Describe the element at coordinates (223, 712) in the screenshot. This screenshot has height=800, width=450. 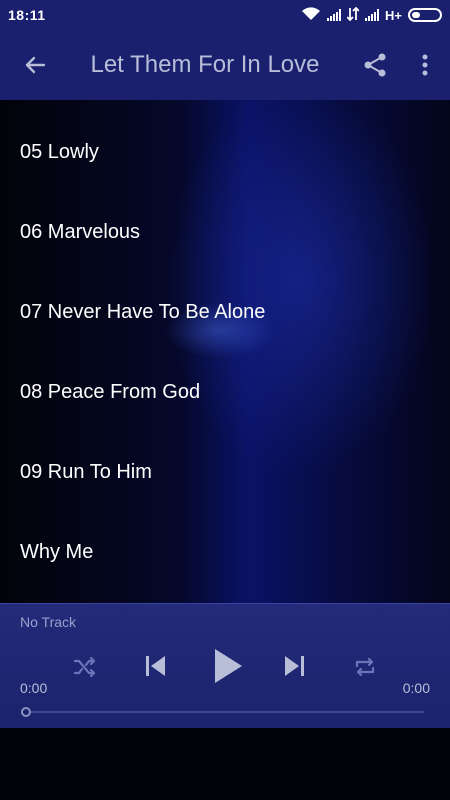
I see `seek-bar` at that location.